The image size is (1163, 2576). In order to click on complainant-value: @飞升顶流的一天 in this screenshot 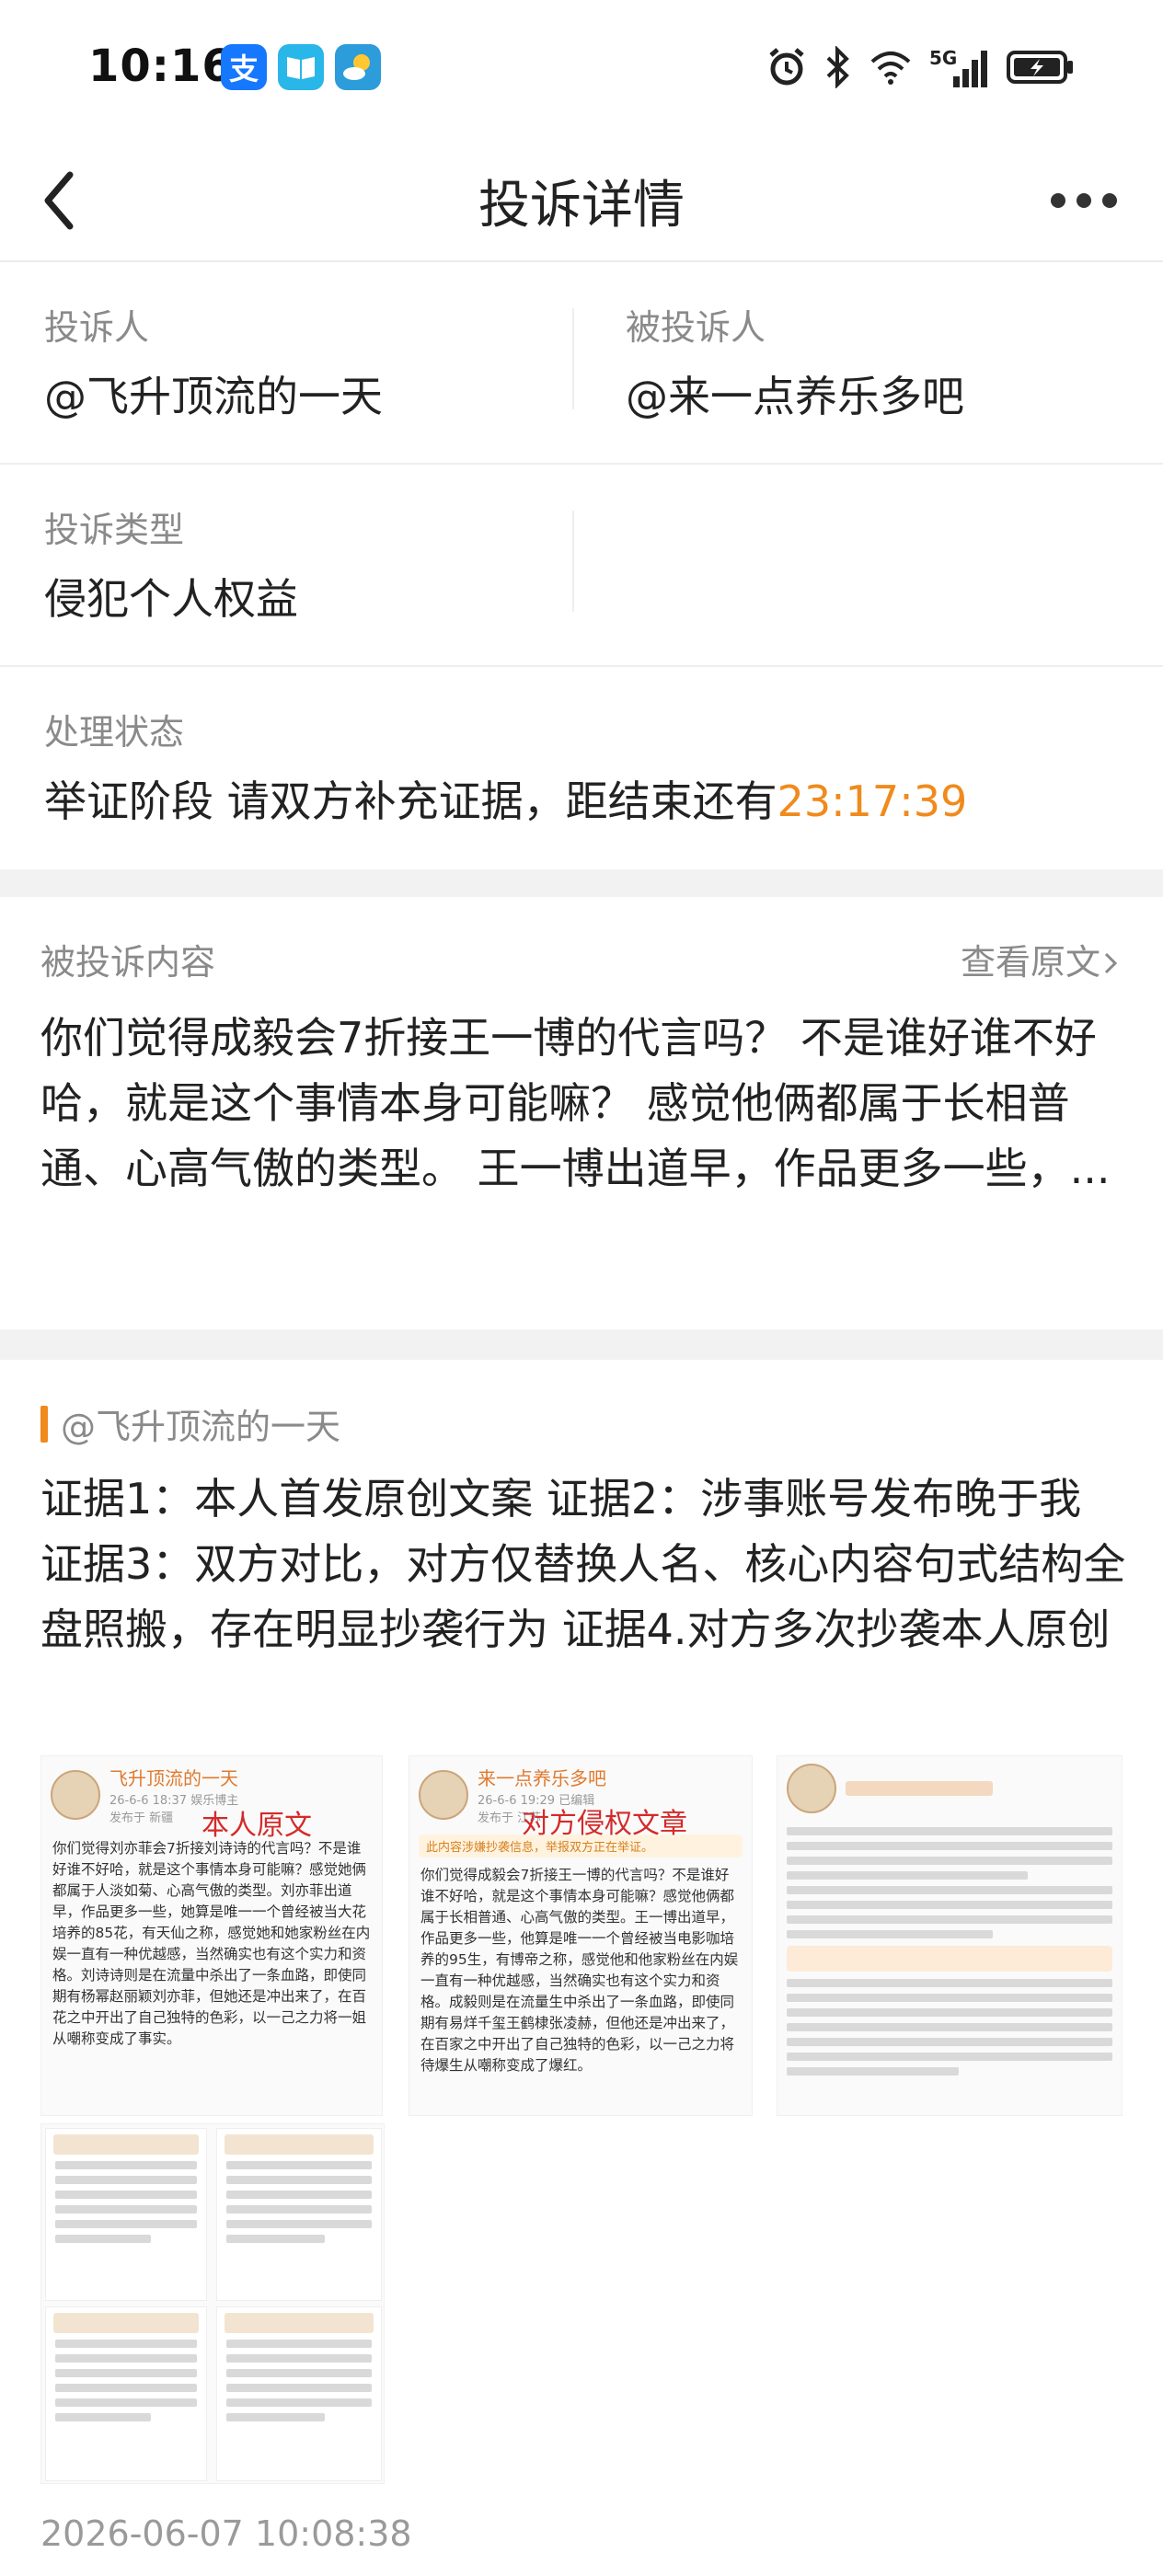, I will do `click(214, 393)`.